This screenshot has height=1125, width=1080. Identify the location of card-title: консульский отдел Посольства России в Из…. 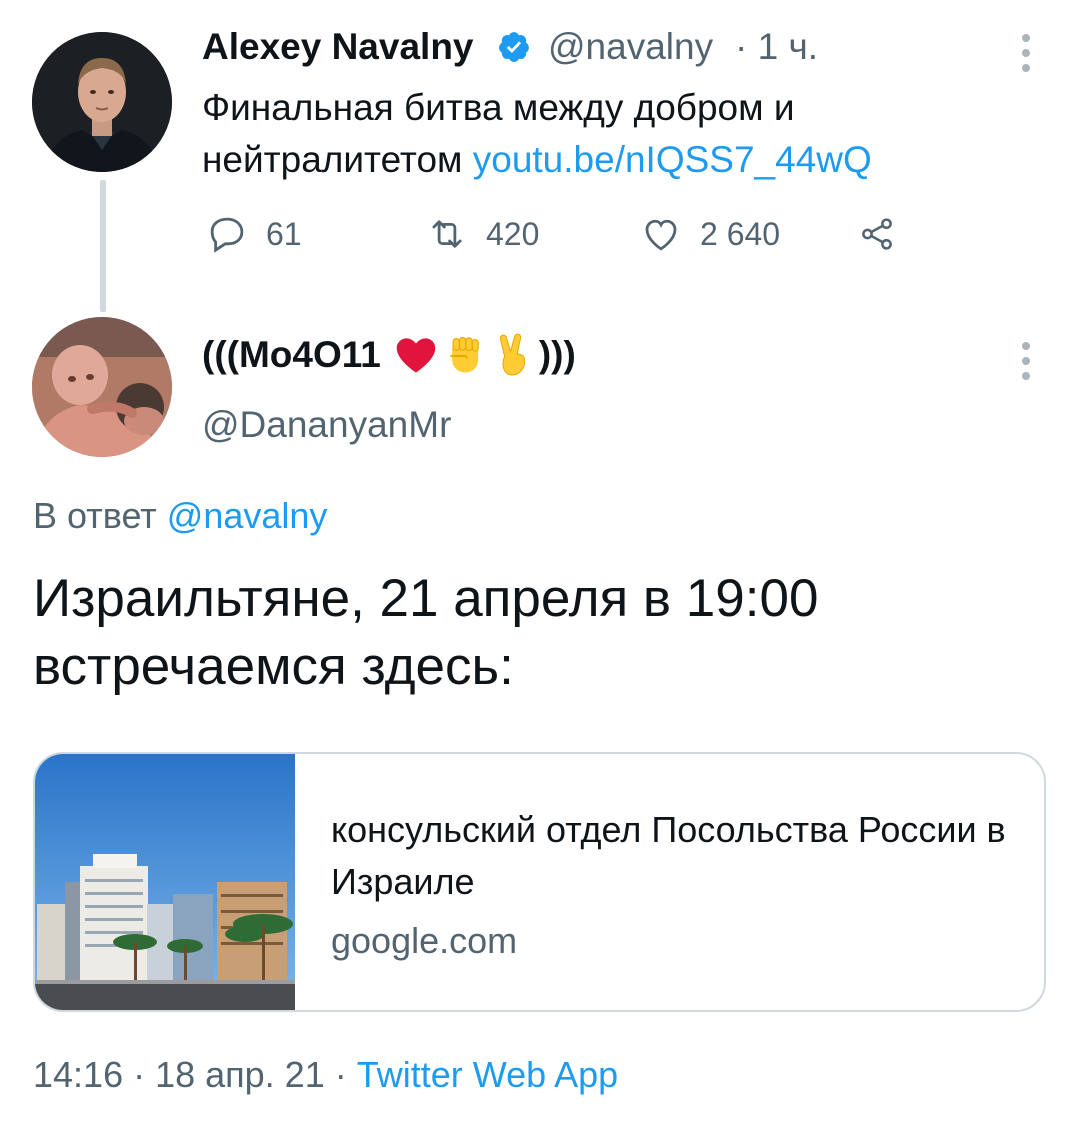
(668, 855).